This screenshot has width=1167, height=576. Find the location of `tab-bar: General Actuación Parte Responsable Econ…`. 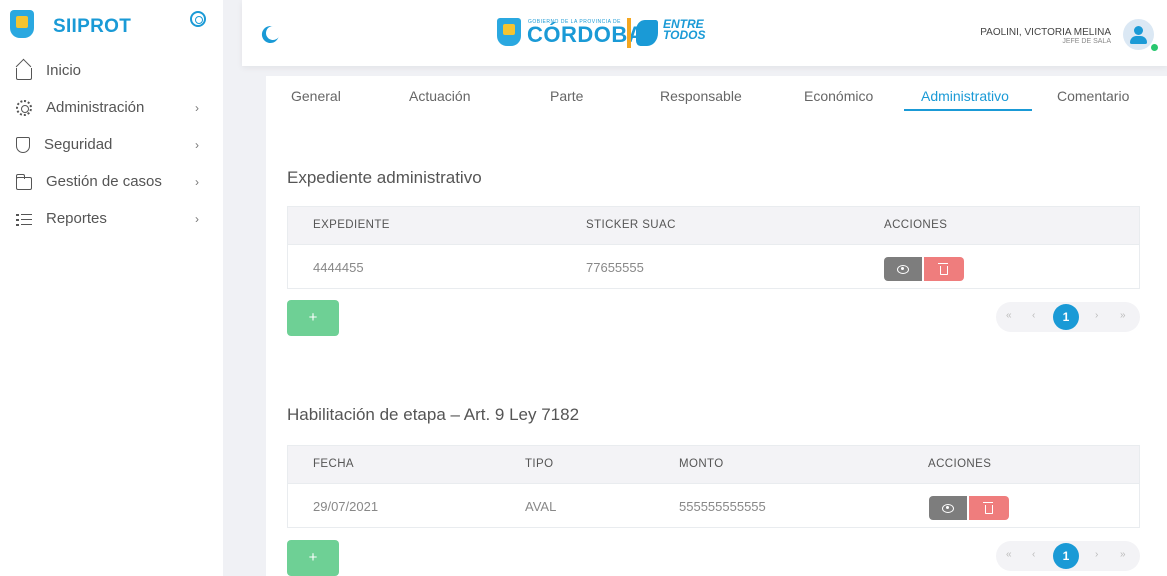

tab-bar: General Actuación Parte Responsable Econ… is located at coordinates (716, 96).